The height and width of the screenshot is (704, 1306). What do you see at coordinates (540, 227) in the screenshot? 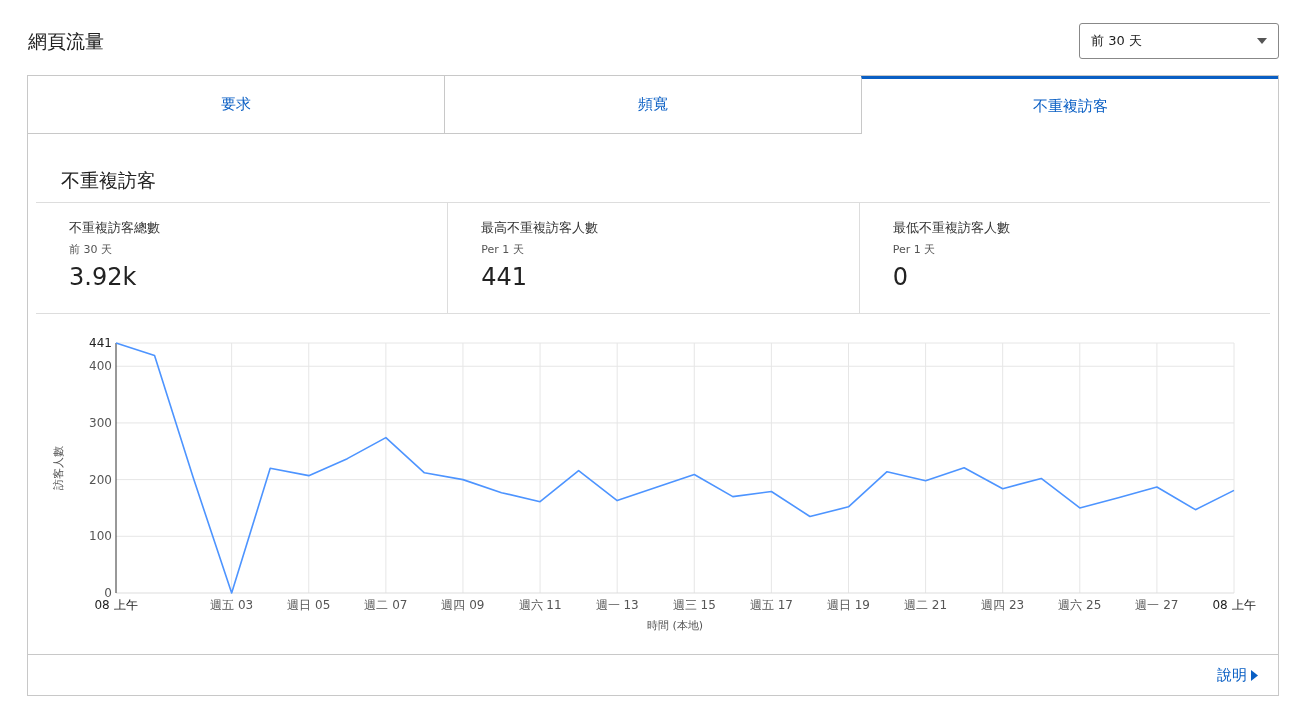
I see `stat-label: 最高不重複訪客人數` at bounding box center [540, 227].